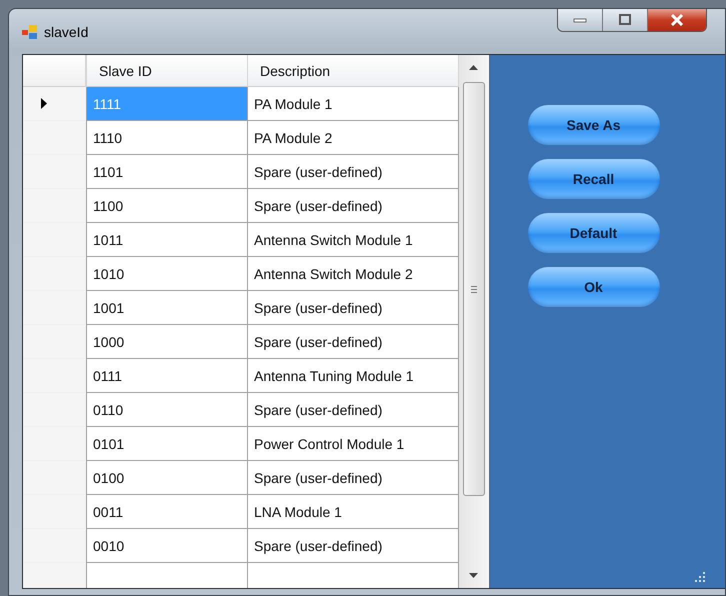 This screenshot has height=596, width=726. I want to click on table-cell: 1001, so click(167, 308).